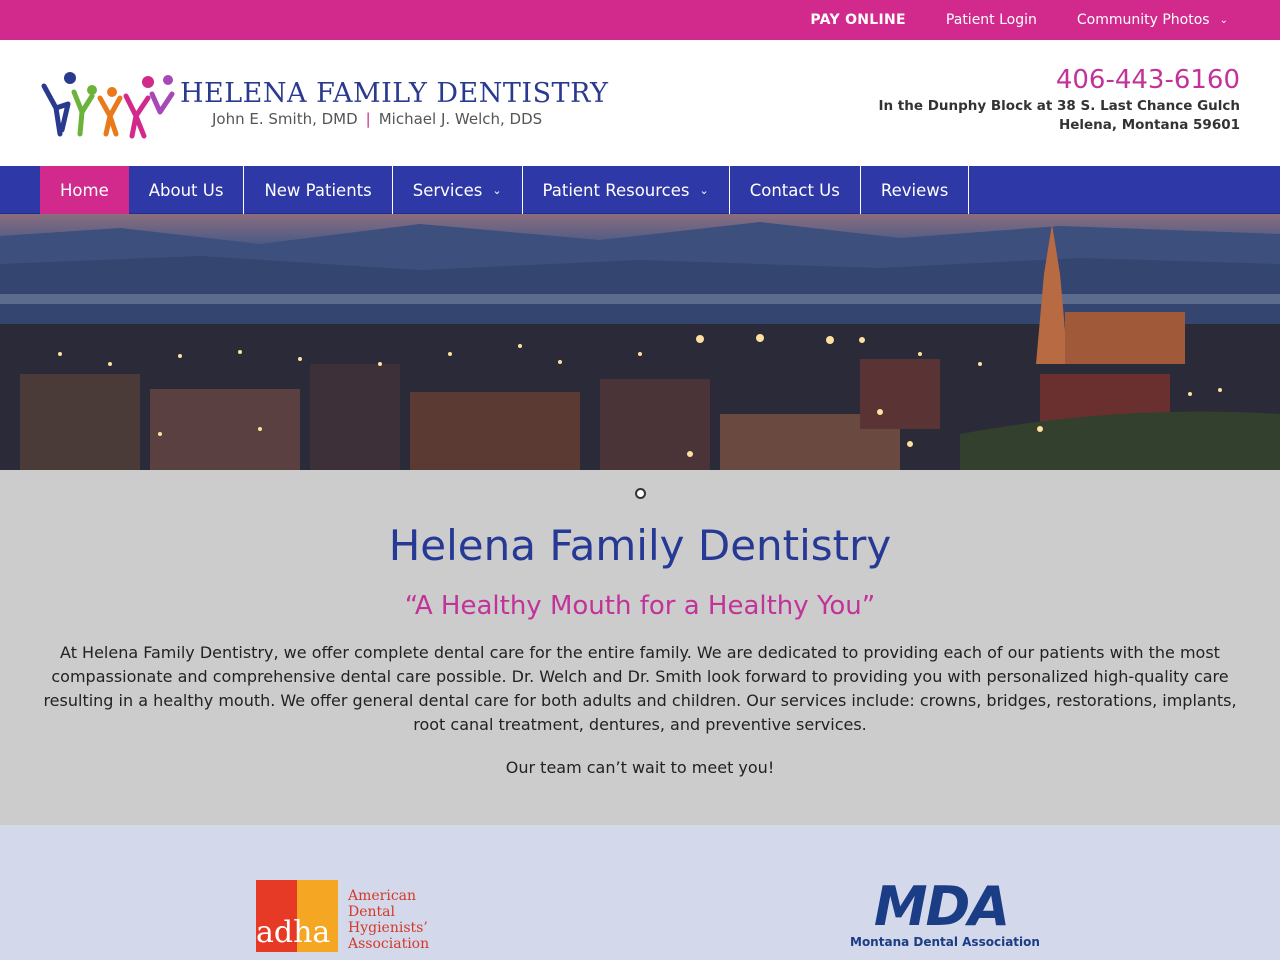 This screenshot has height=960, width=1280. I want to click on community-photos-link: Community Photos ⌄, so click(1152, 20).